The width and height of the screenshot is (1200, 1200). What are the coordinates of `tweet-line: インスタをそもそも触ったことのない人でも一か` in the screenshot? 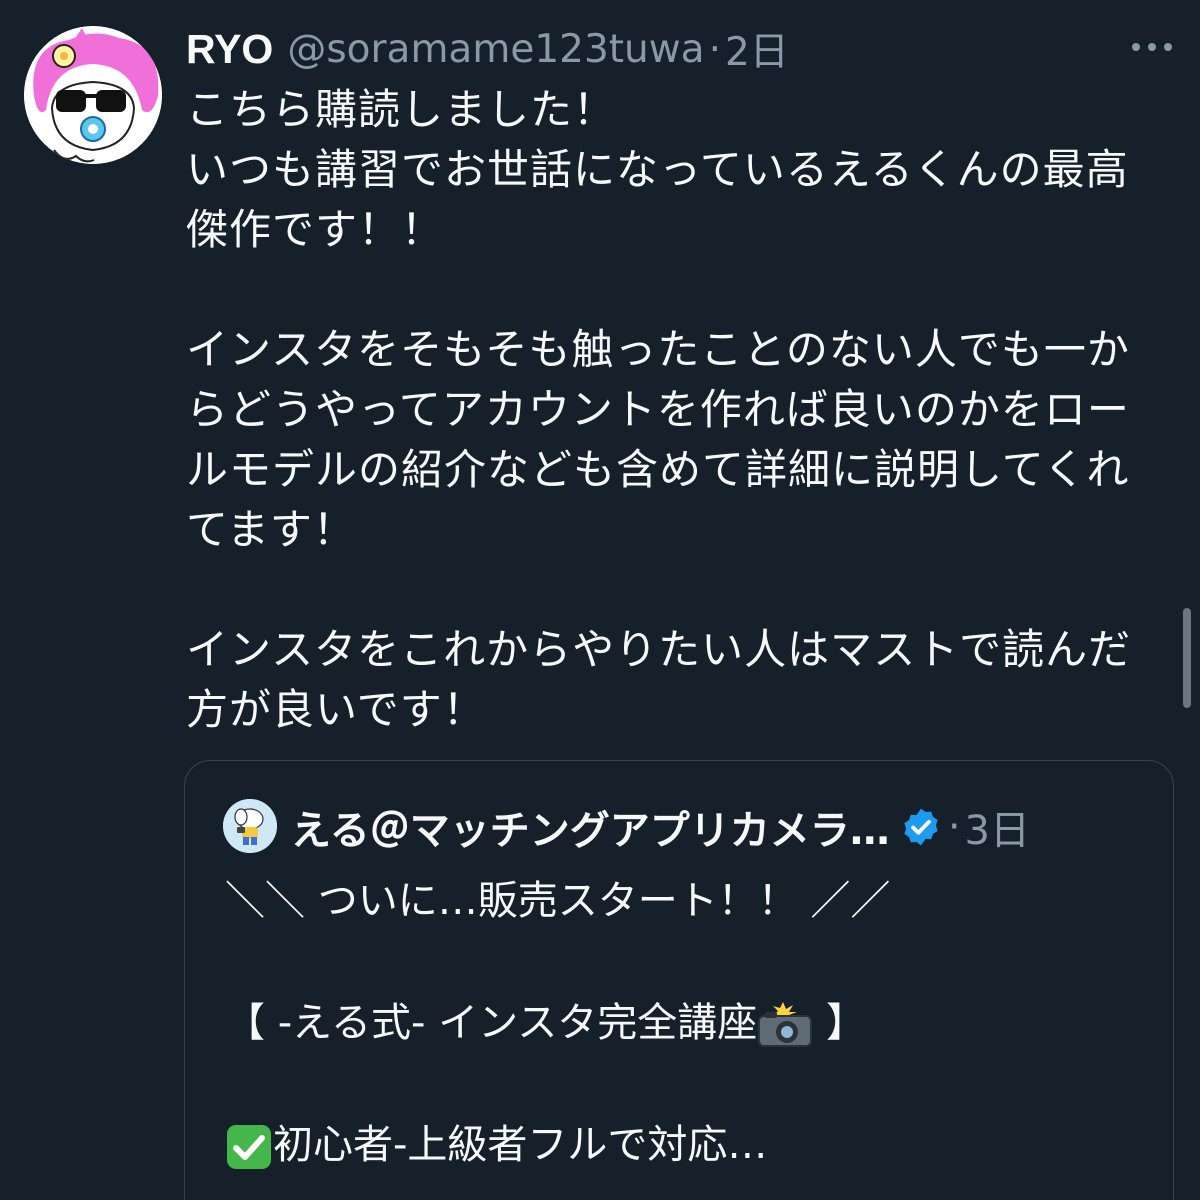 It's located at (658, 349).